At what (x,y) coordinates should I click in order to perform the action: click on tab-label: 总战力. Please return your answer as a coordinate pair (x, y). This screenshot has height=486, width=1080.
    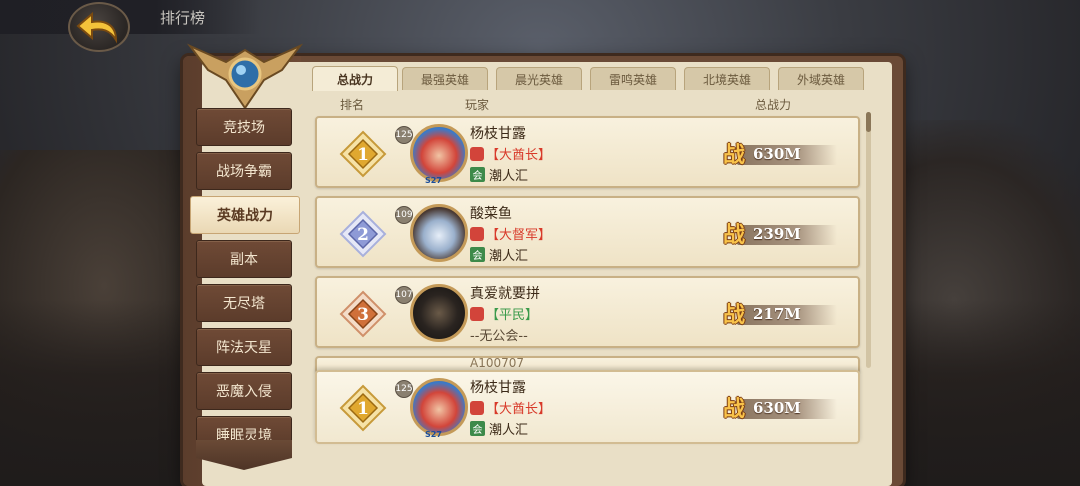
    Looking at the image, I should click on (354, 79).